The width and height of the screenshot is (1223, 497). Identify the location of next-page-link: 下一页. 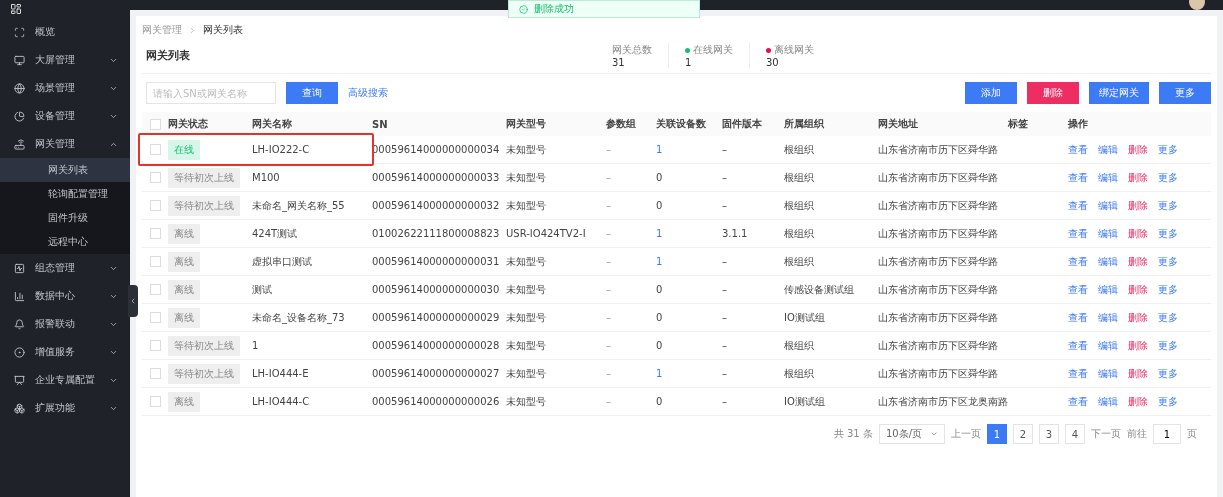
(1106, 434).